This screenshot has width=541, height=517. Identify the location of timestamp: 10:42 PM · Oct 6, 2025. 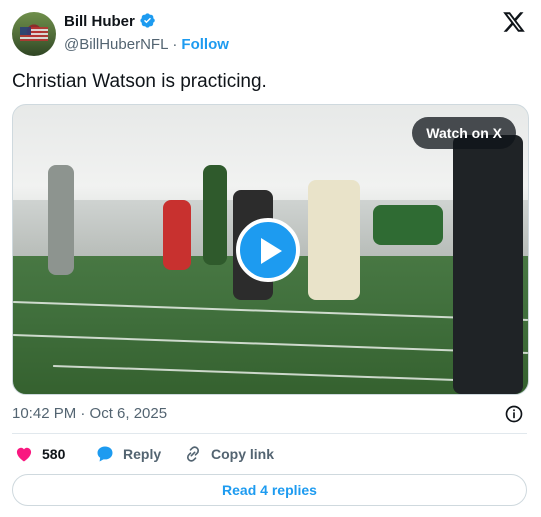
(89, 414).